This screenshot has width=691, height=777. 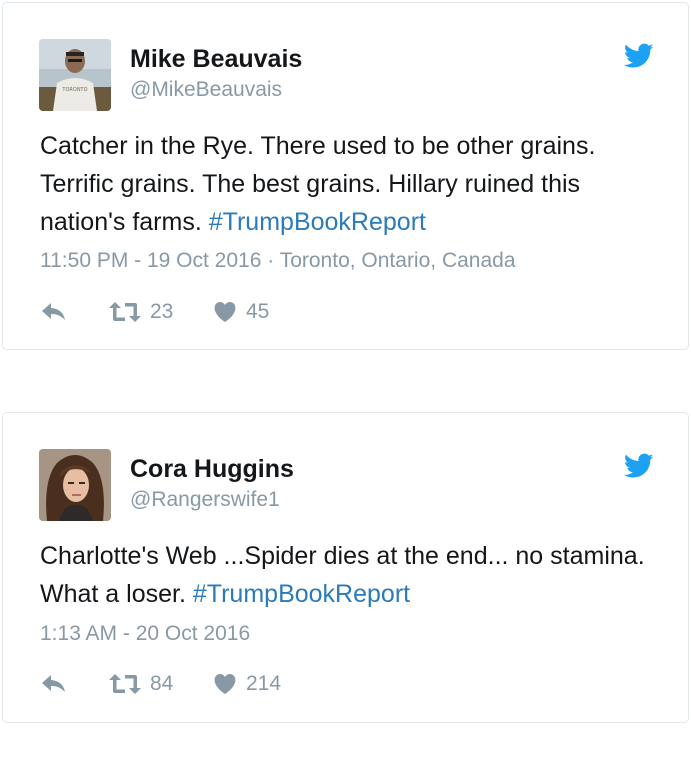 I want to click on display-name: Cora Huggins, so click(x=212, y=469).